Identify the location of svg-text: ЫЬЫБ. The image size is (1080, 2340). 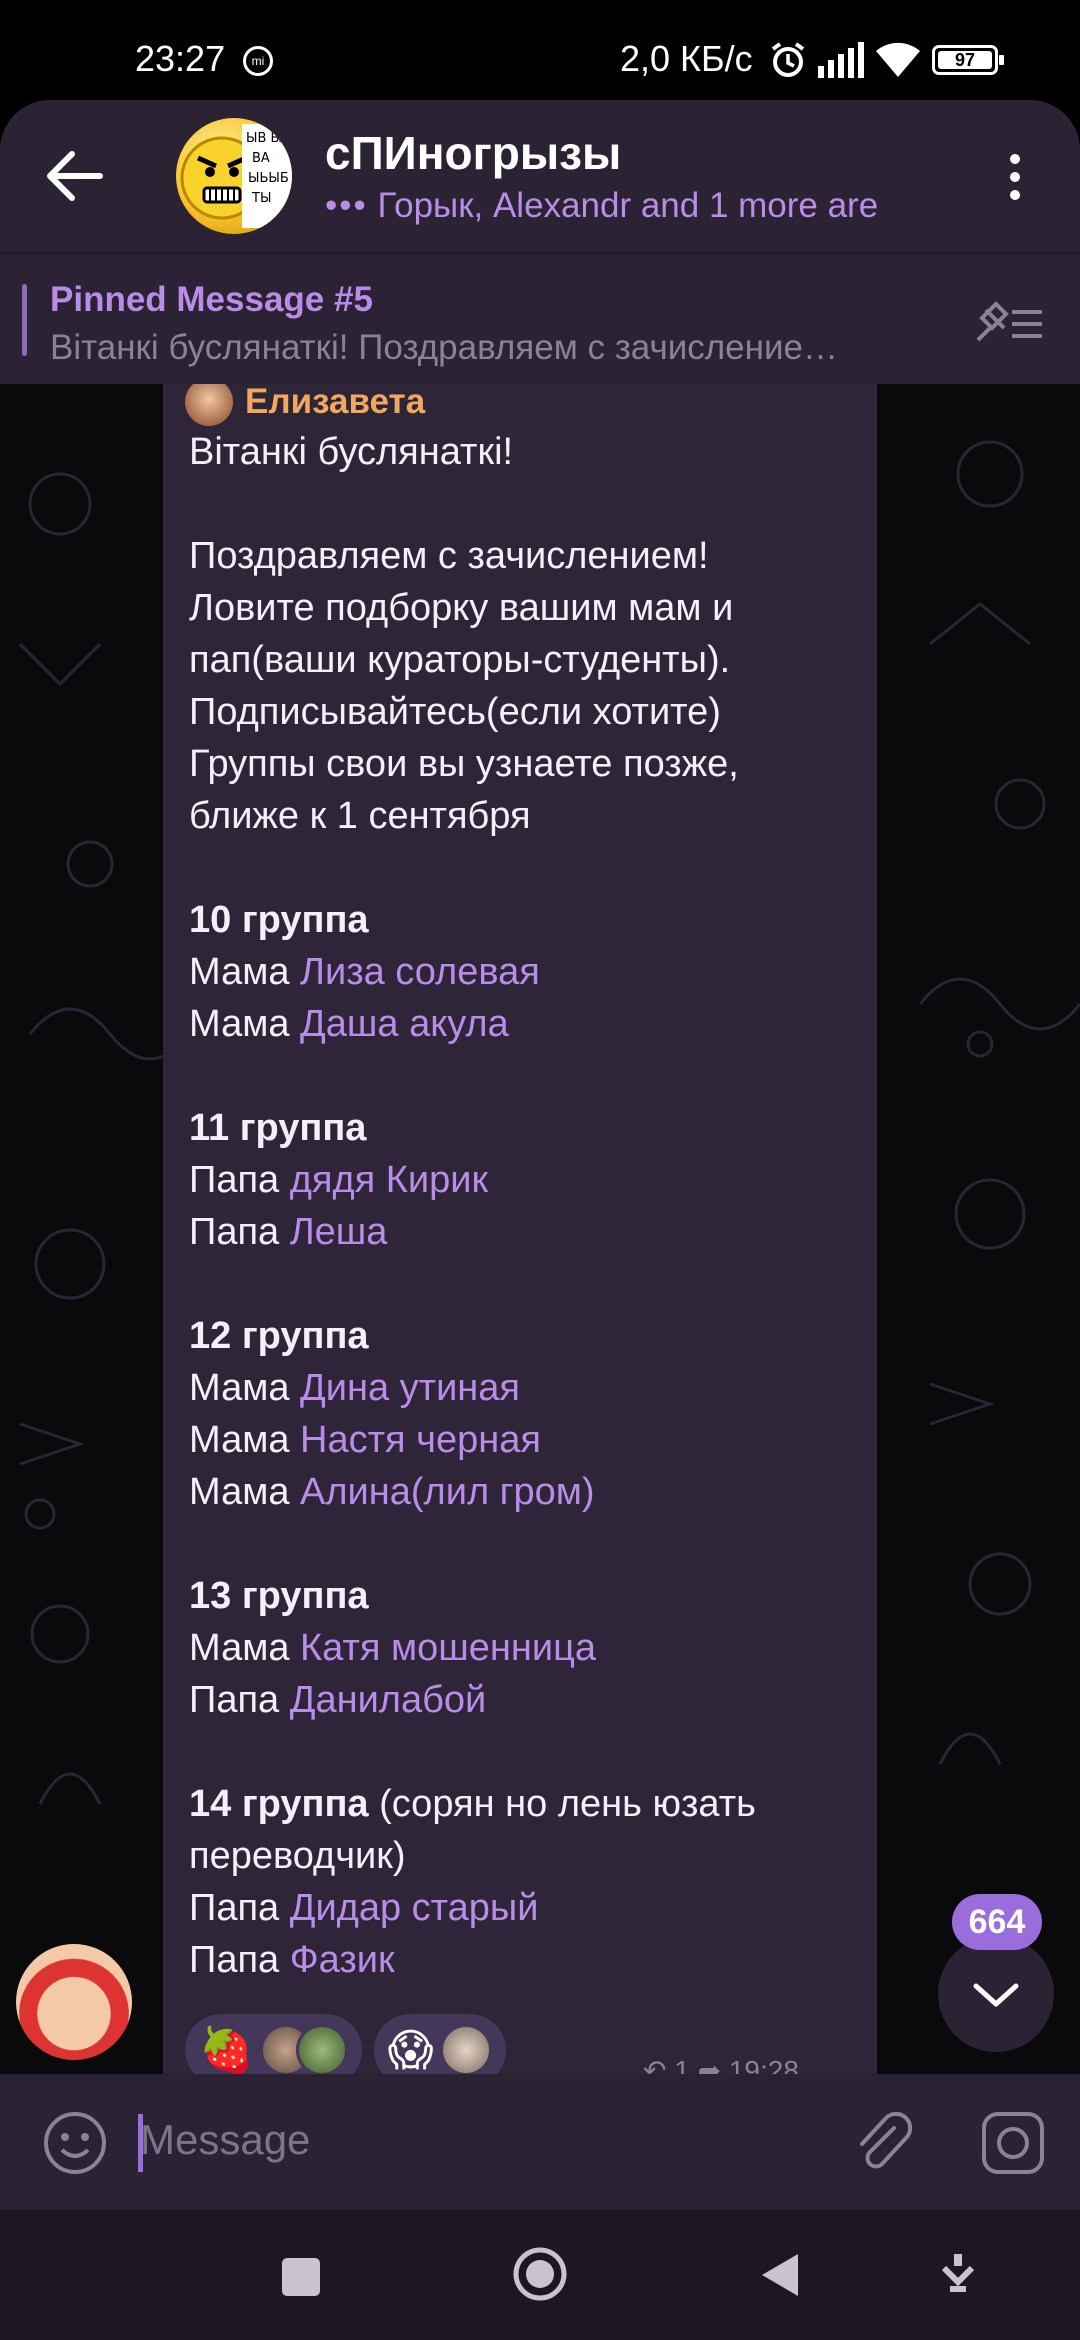
(268, 178).